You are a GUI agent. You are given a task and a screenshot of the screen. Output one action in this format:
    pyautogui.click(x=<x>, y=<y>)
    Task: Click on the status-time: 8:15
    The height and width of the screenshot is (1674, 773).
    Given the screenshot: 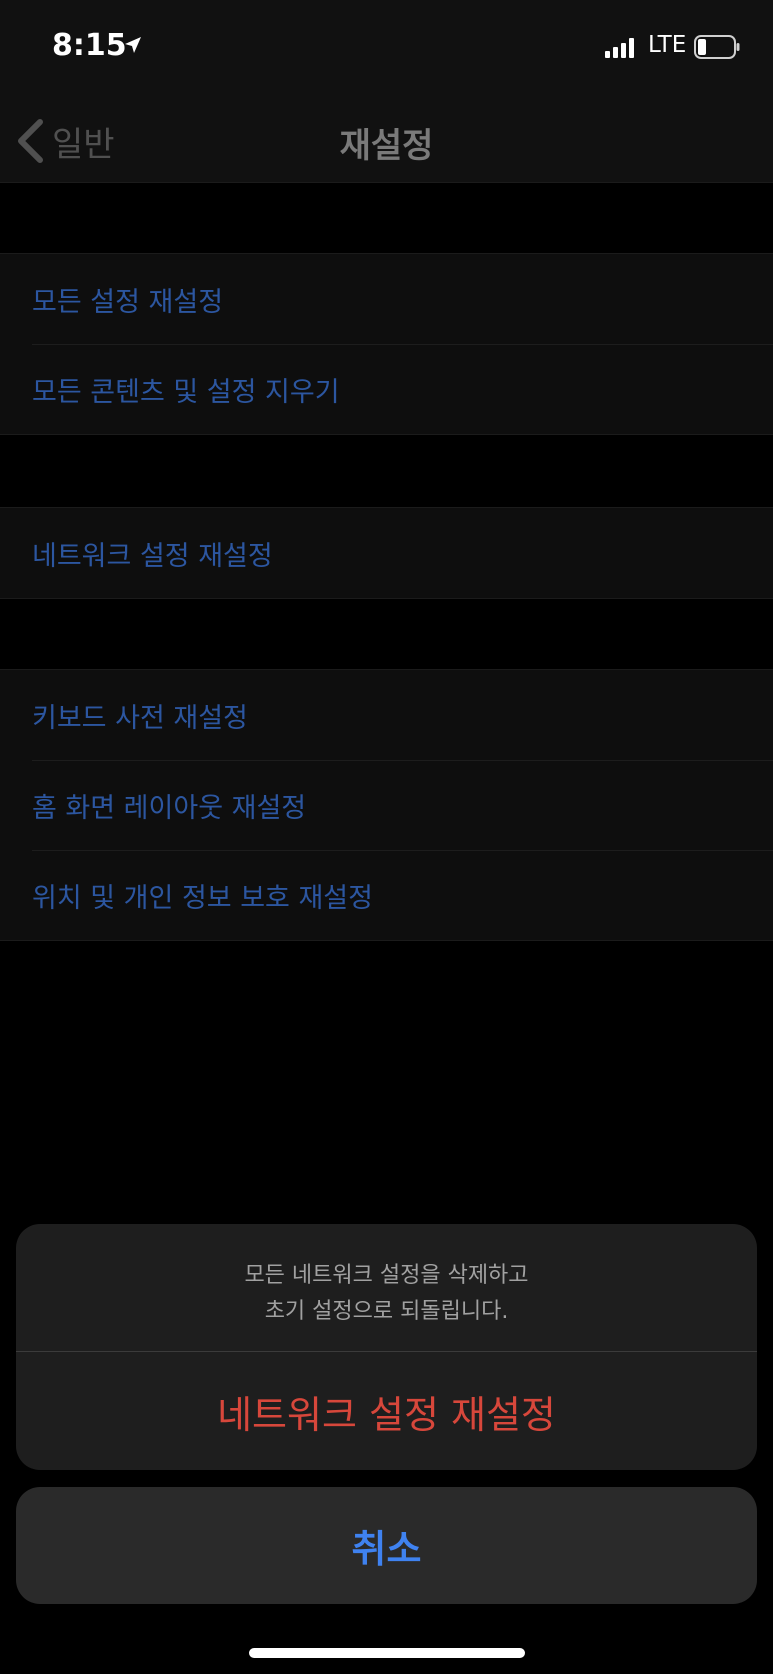 What is the action you would take?
    pyautogui.click(x=89, y=45)
    